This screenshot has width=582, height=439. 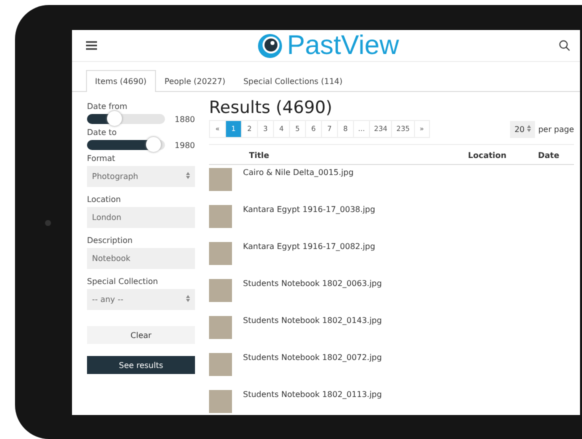 What do you see at coordinates (195, 81) in the screenshot?
I see `tab: People (20227)` at bounding box center [195, 81].